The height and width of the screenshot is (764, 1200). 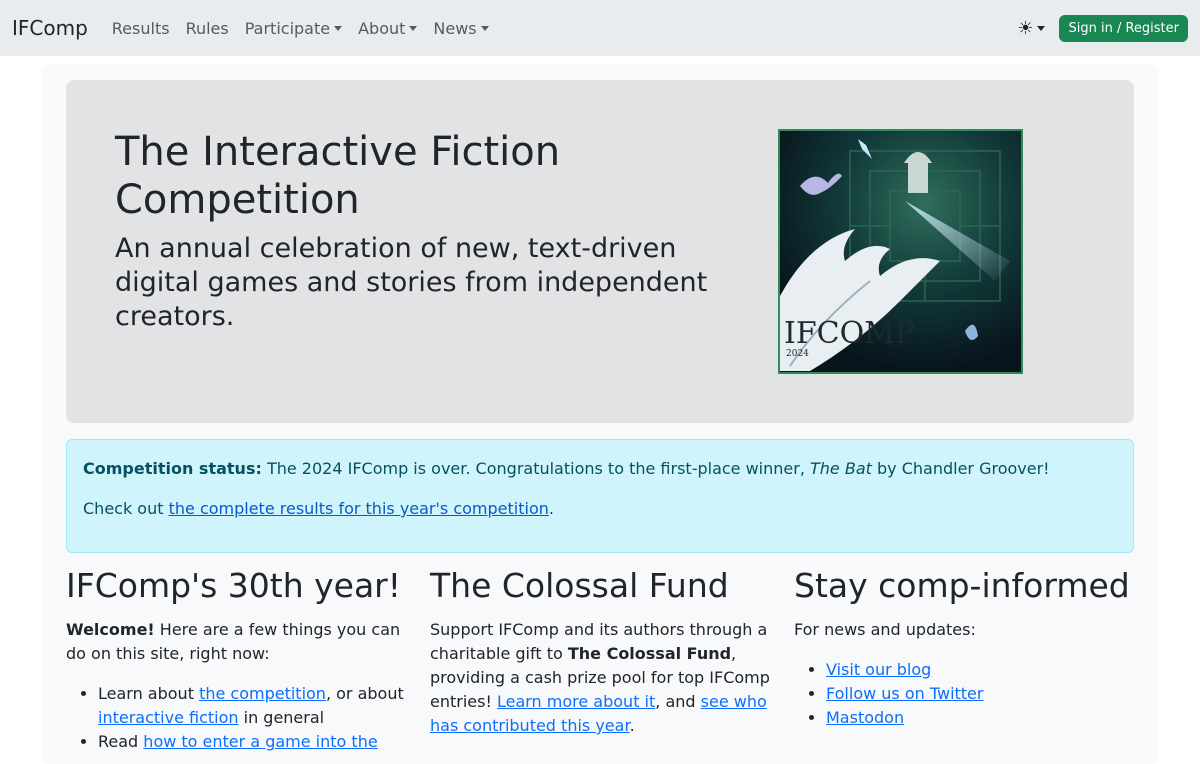 What do you see at coordinates (455, 28) in the screenshot?
I see `nav-news-label: News` at bounding box center [455, 28].